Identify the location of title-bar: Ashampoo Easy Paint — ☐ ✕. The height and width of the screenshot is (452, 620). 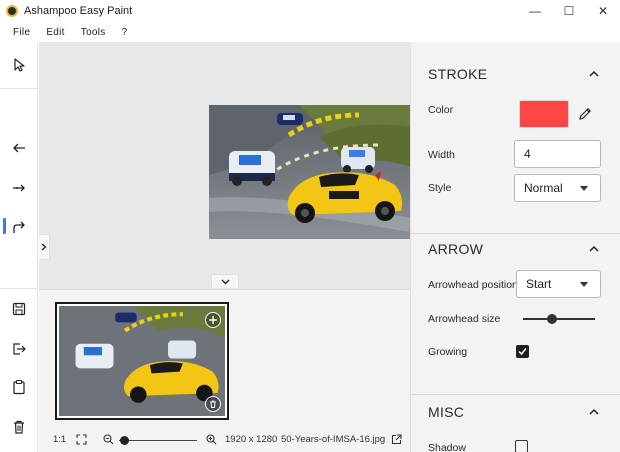
(310, 11).